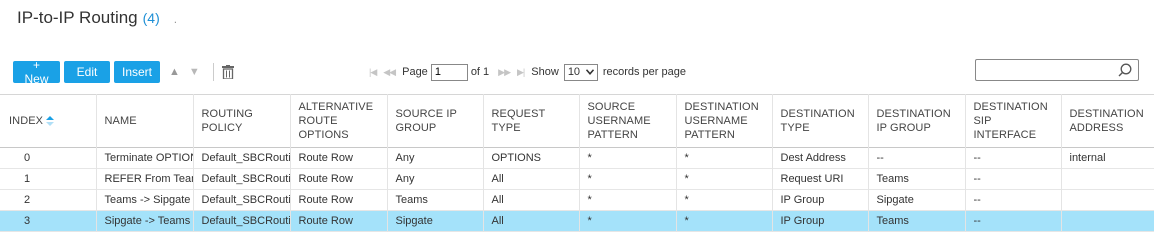  Describe the element at coordinates (1107, 121) in the screenshot. I see `column-header: DESTINATION ADDRESS` at that location.